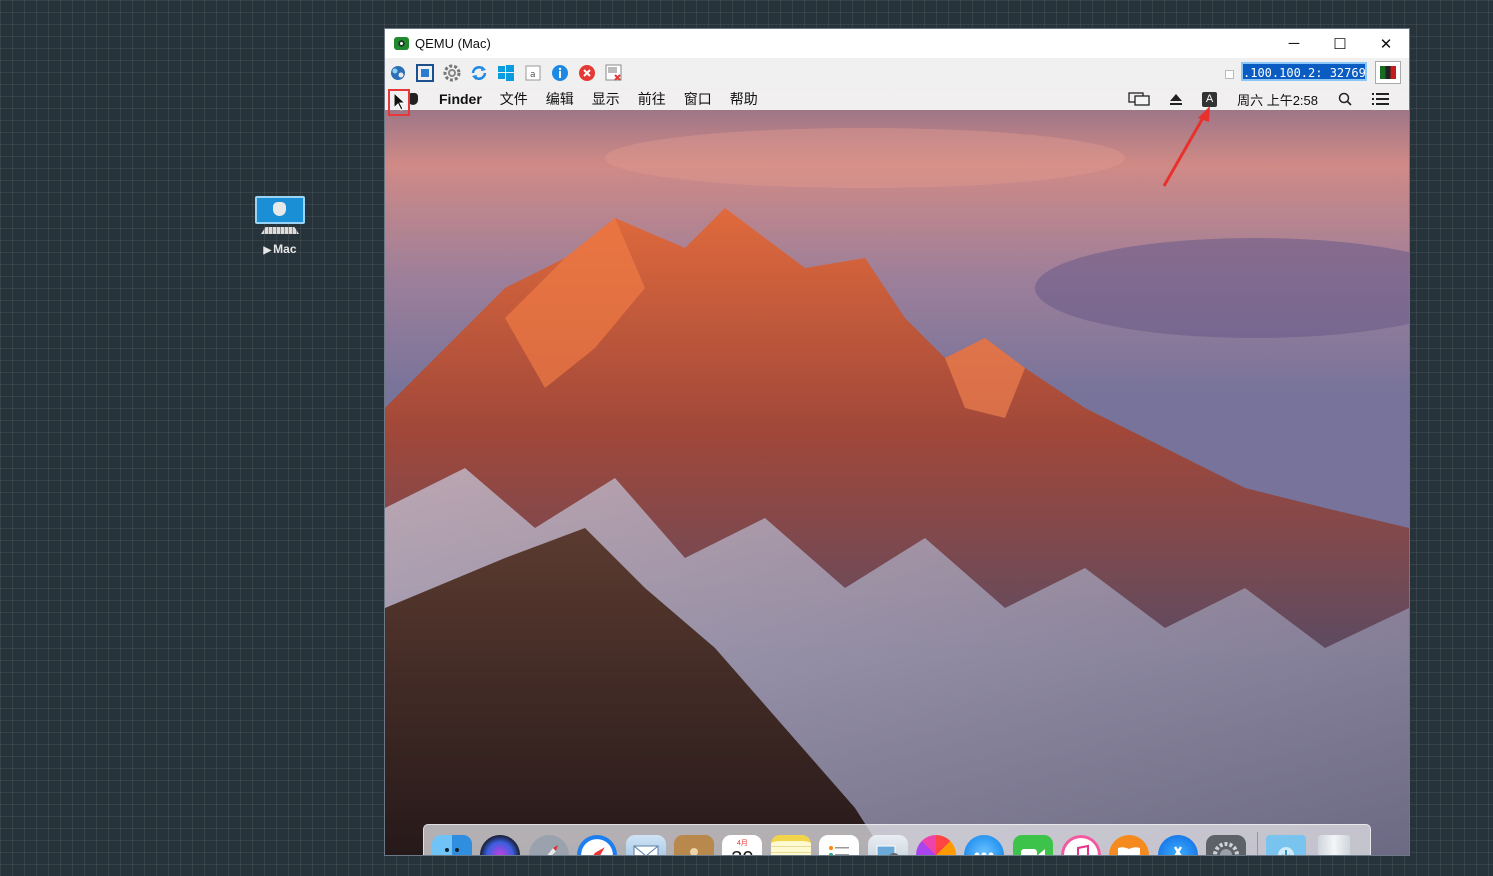  Describe the element at coordinates (500, 845) in the screenshot. I see `siri-icon` at that location.